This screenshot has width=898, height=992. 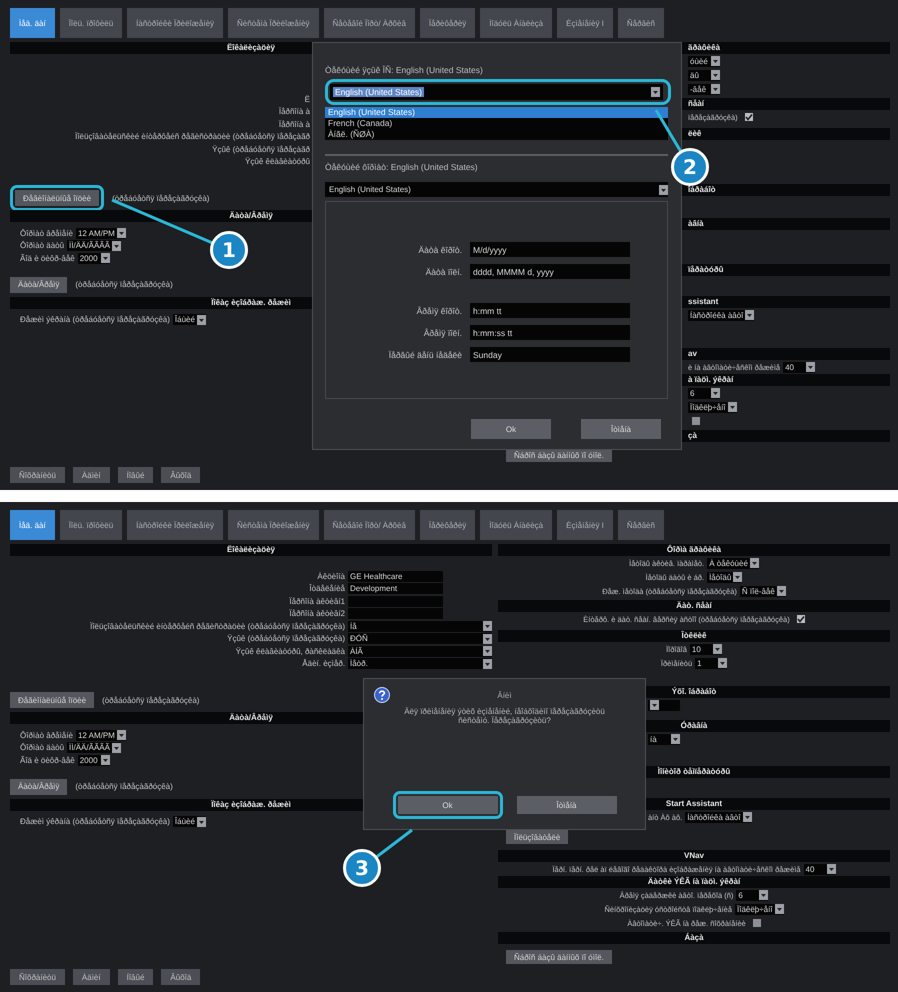 I want to click on dropdown: ÐÓÑ, so click(x=420, y=638).